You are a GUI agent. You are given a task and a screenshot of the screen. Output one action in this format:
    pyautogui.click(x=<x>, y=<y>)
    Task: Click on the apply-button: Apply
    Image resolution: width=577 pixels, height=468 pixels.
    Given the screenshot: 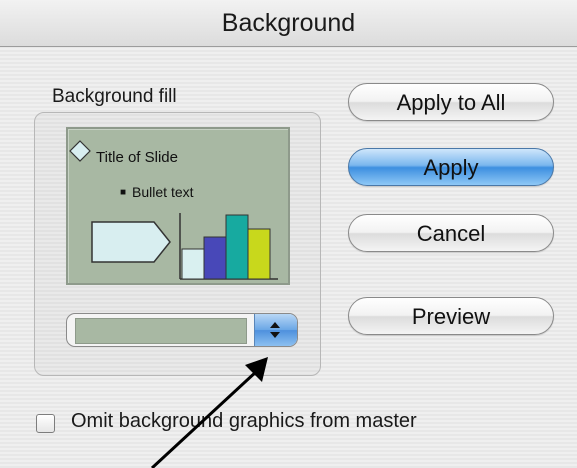 What is the action you would take?
    pyautogui.click(x=451, y=167)
    